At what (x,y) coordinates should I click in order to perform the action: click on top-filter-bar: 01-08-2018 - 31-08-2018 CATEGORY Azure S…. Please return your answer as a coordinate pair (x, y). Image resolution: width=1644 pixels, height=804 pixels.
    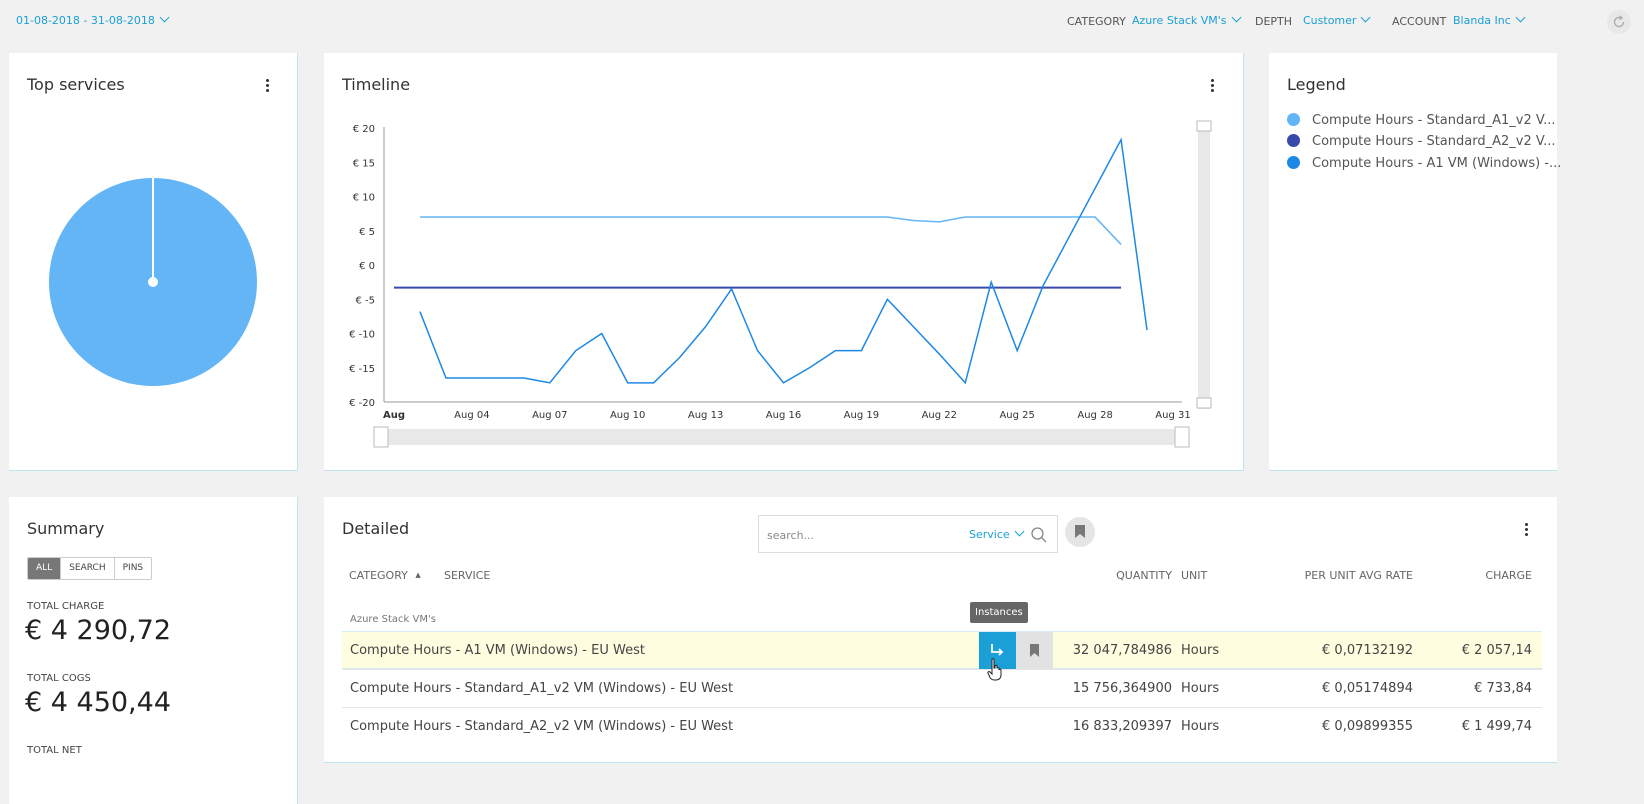
    Looking at the image, I should click on (822, 22).